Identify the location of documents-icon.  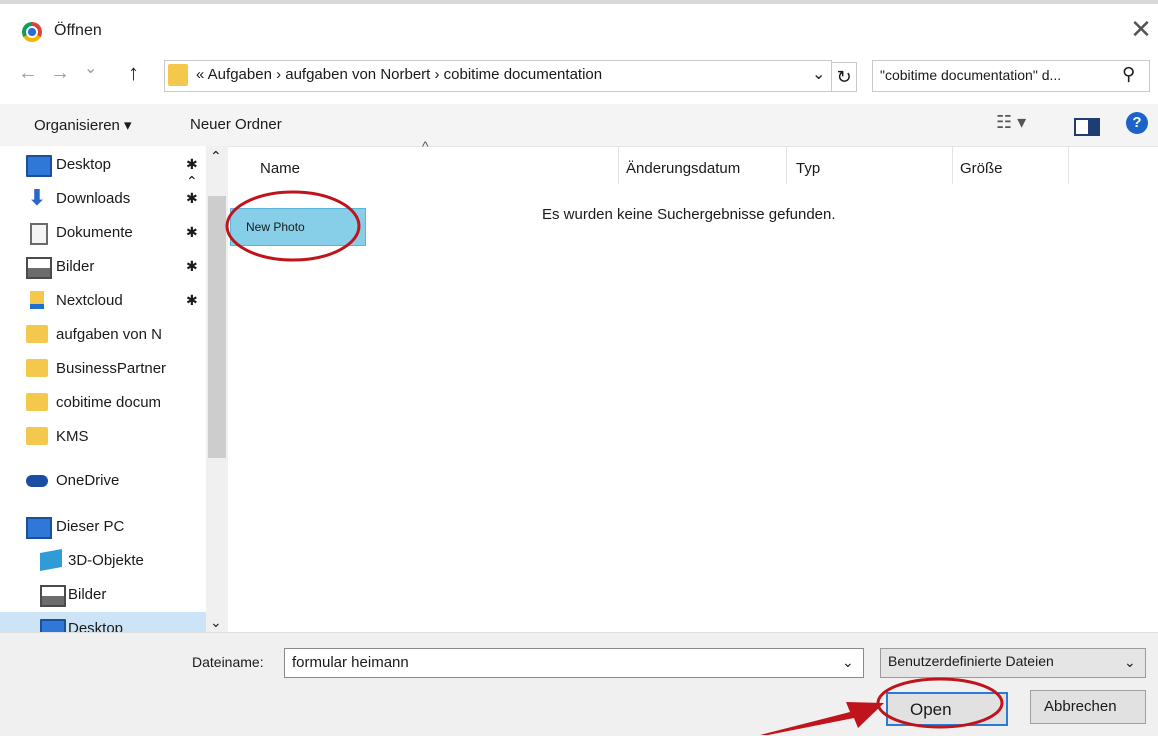
(39, 234).